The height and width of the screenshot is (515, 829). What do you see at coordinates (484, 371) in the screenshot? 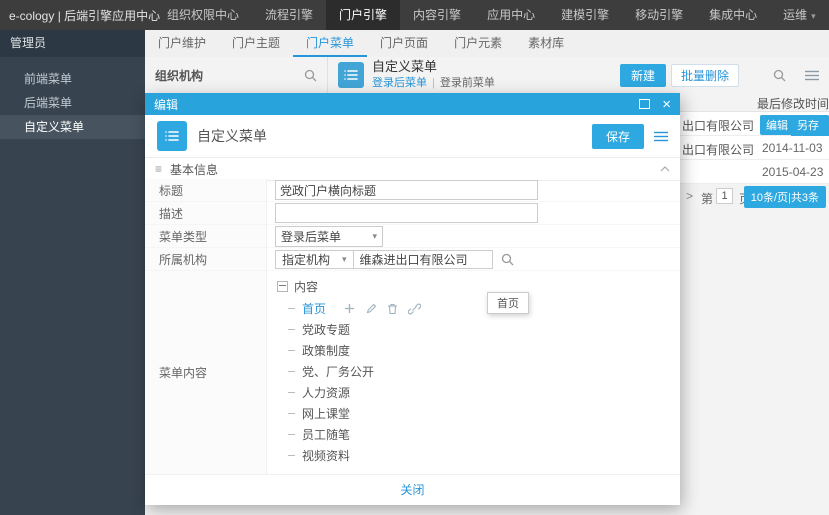
I see `tree-item-affairs-disclosure: 党、厂务公开` at bounding box center [484, 371].